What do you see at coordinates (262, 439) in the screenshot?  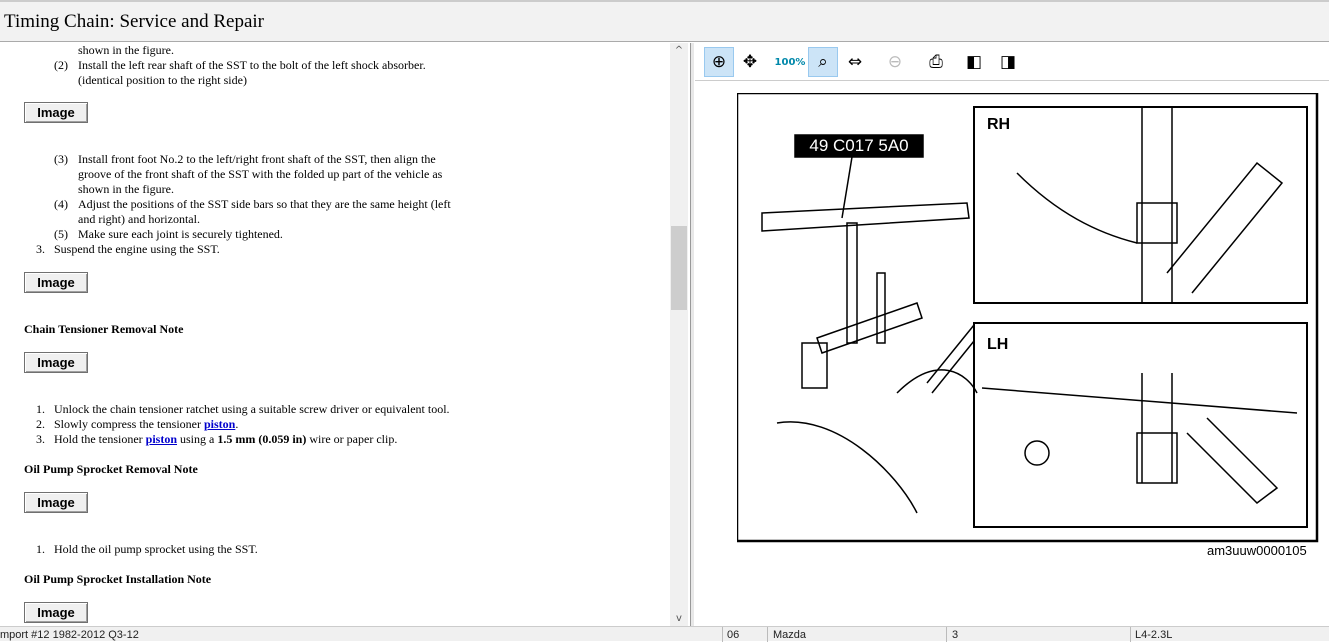 I see `spec-value: 1.5 mm (0.059 in)` at bounding box center [262, 439].